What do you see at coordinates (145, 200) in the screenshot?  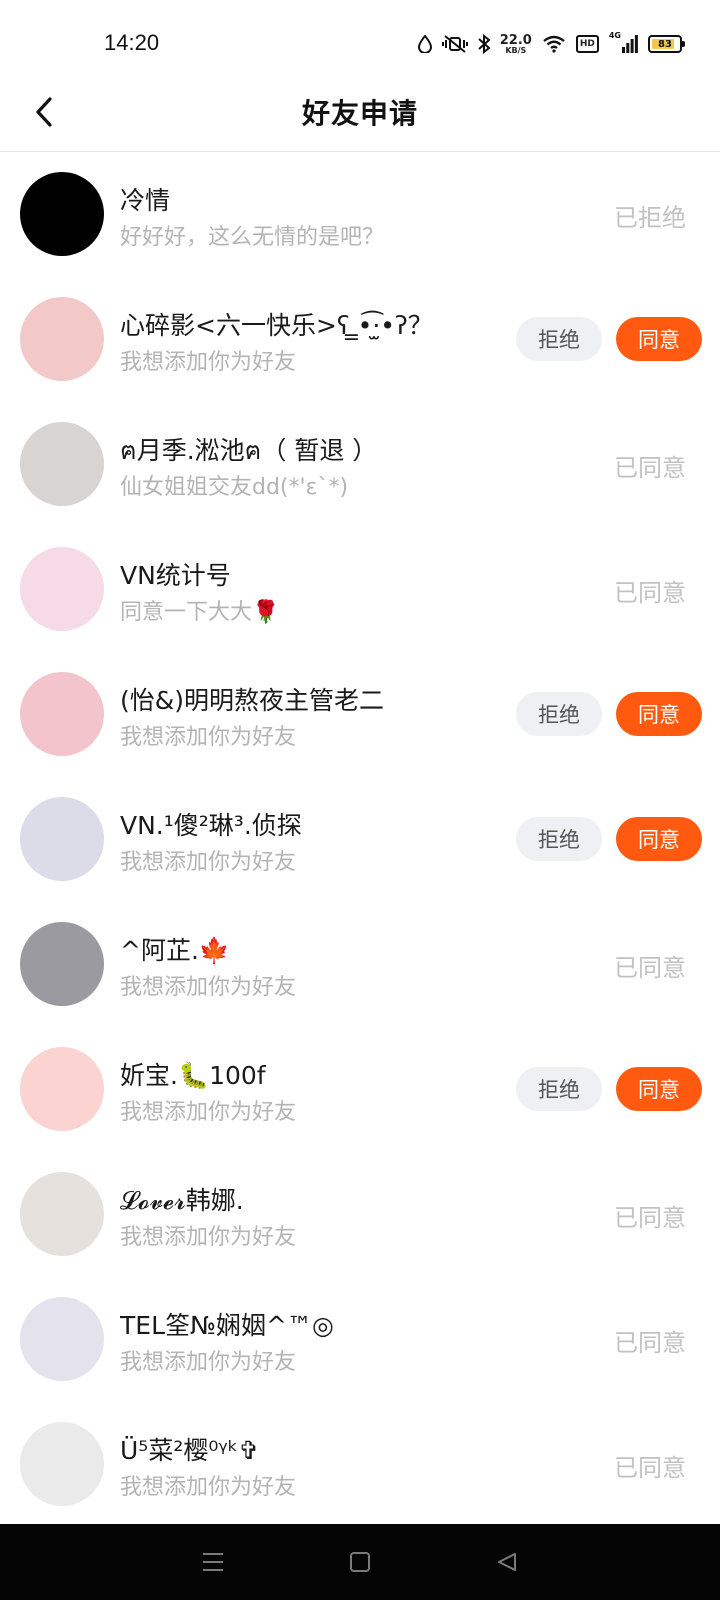 I see `requester-name: 冷情` at bounding box center [145, 200].